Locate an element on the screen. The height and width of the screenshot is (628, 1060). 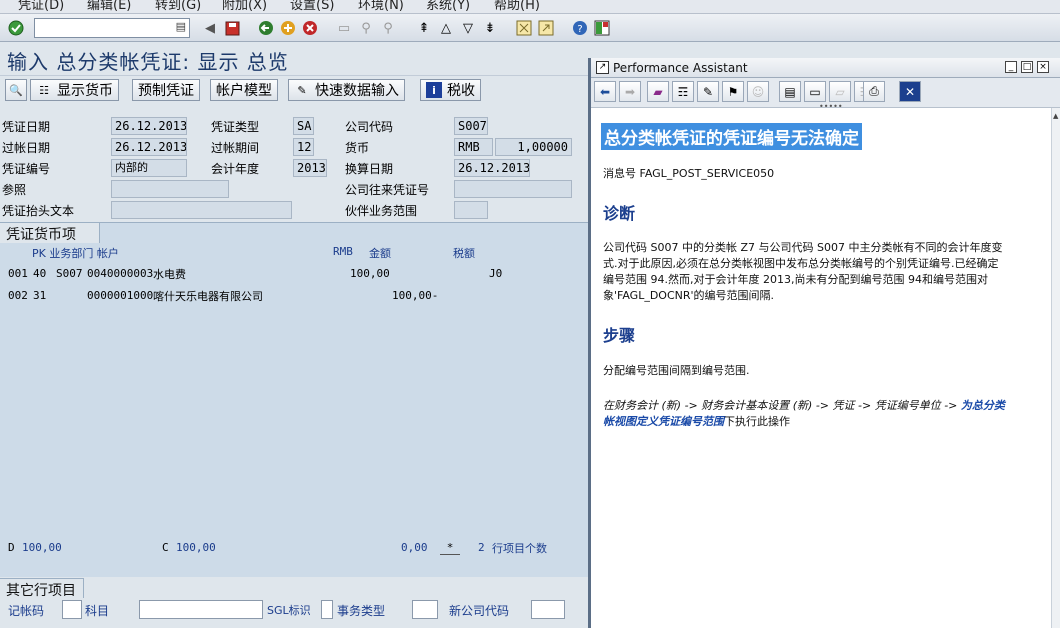
account-model-label: 帐户模型 is located at coordinates (244, 91).